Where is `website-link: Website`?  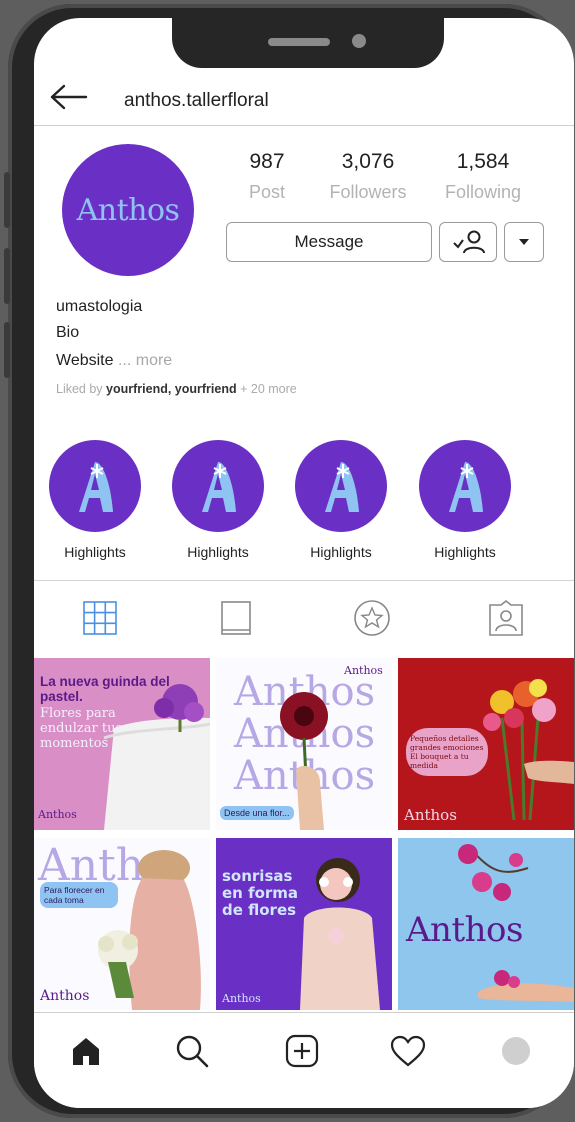 website-link: Website is located at coordinates (85, 360).